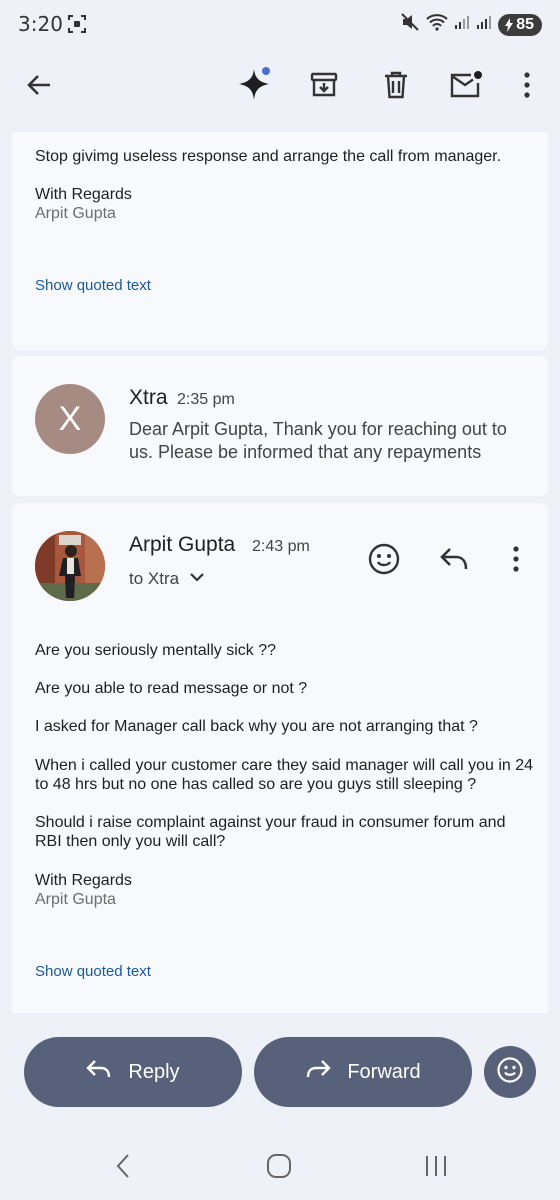 The height and width of the screenshot is (1200, 560). I want to click on recipient-row: to Xtra, so click(167, 579).